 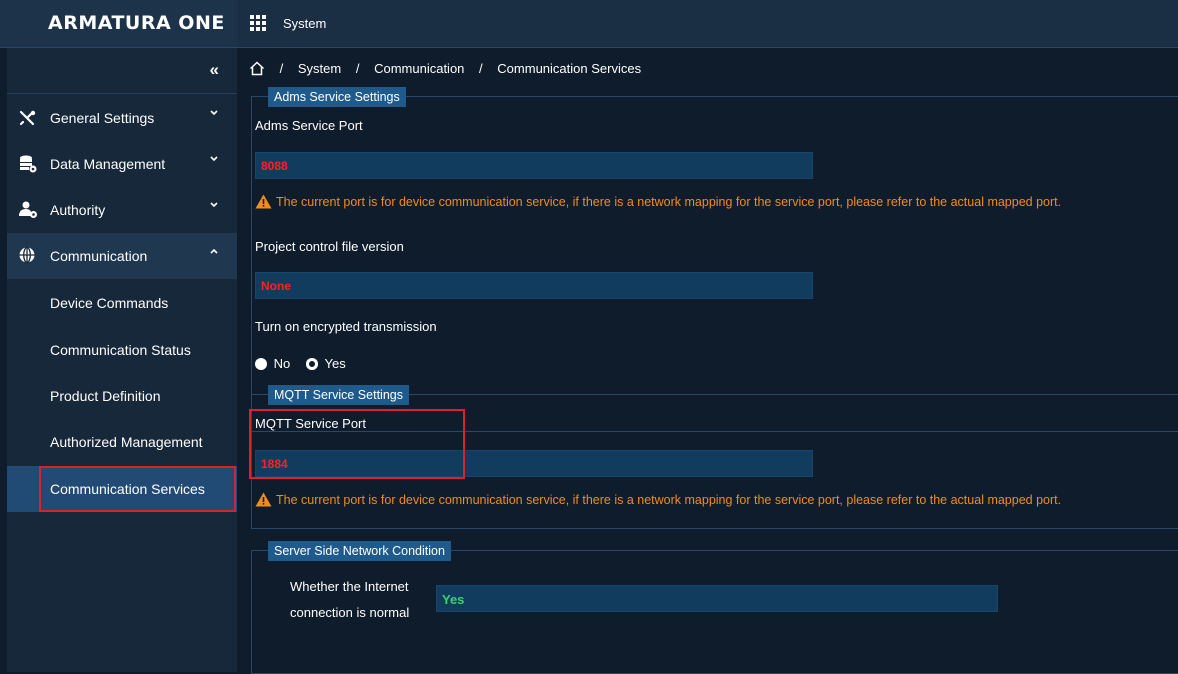 I want to click on logo: ARMATURA ONE, so click(x=136, y=23).